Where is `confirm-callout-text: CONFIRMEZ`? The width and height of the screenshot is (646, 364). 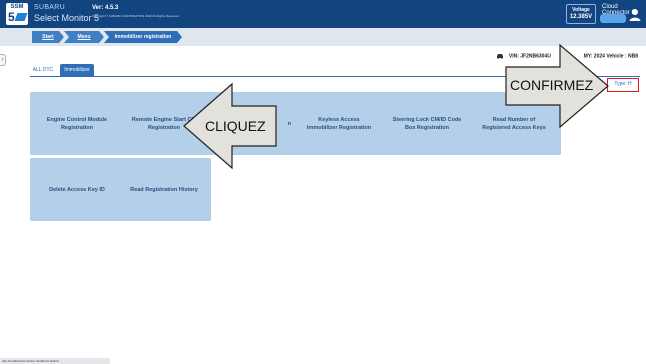
confirm-callout-text: CONFIRMEZ is located at coordinates (552, 85).